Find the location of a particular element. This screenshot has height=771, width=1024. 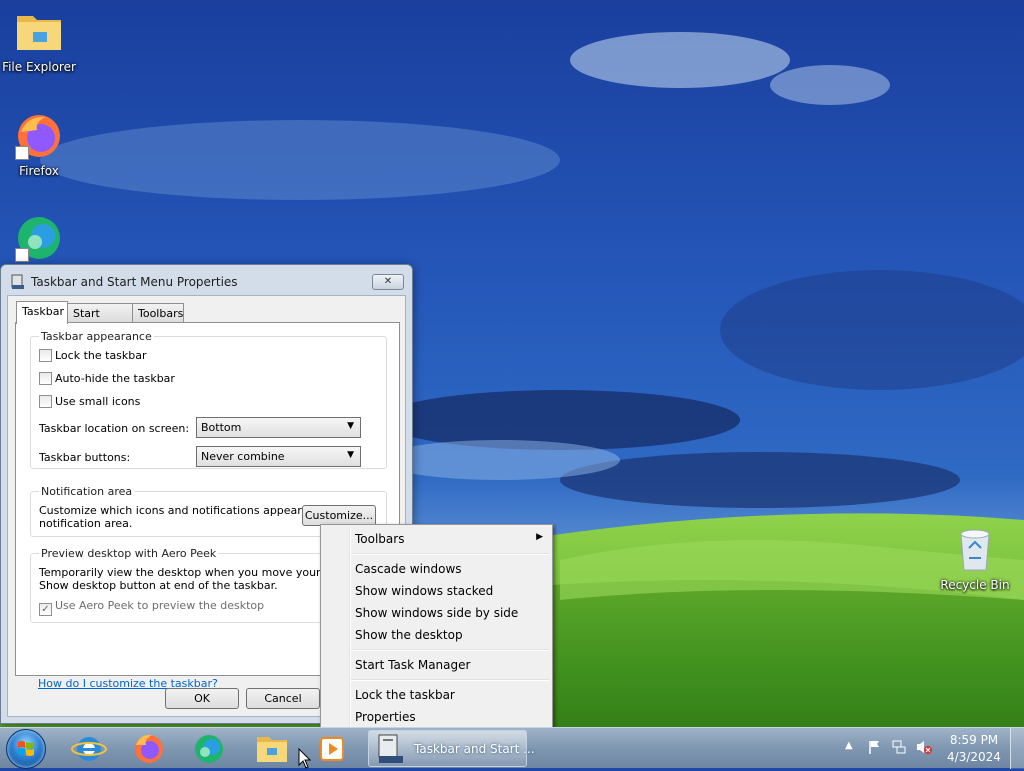

close-button: ✕ is located at coordinates (388, 282).